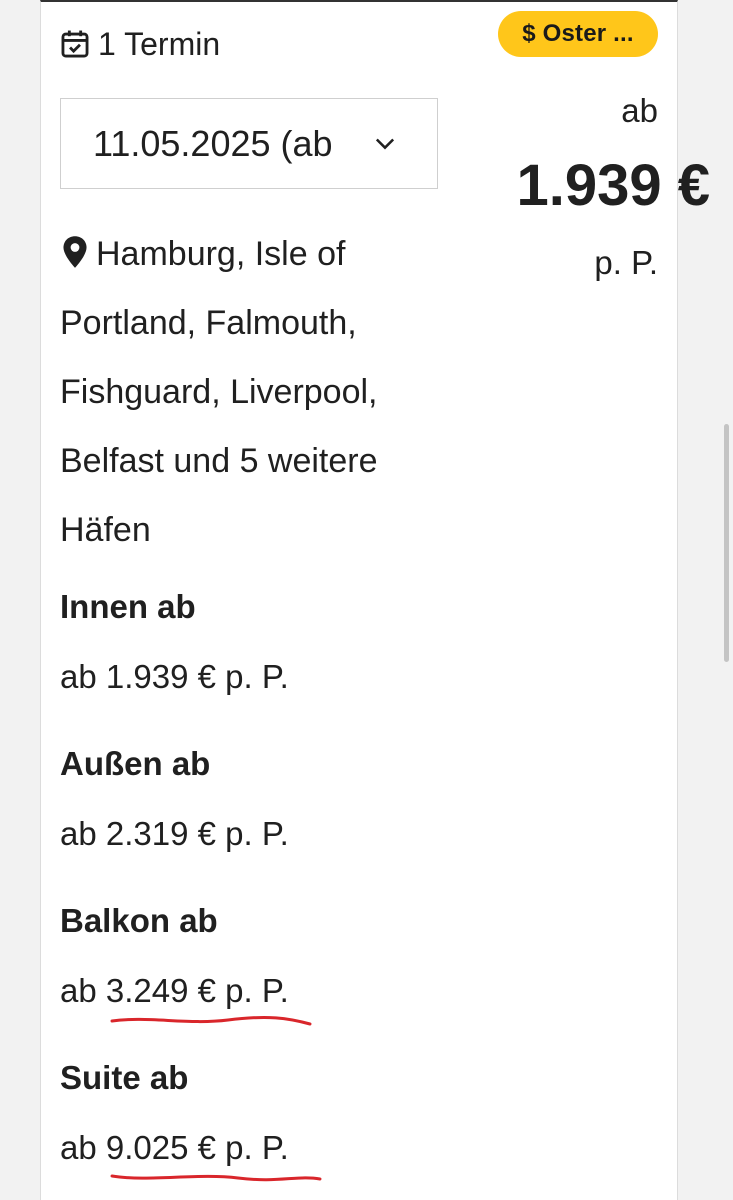 This screenshot has width=733, height=1200. Describe the element at coordinates (139, 920) in the screenshot. I see `cabin-label-balkon: Balkon ab` at that location.